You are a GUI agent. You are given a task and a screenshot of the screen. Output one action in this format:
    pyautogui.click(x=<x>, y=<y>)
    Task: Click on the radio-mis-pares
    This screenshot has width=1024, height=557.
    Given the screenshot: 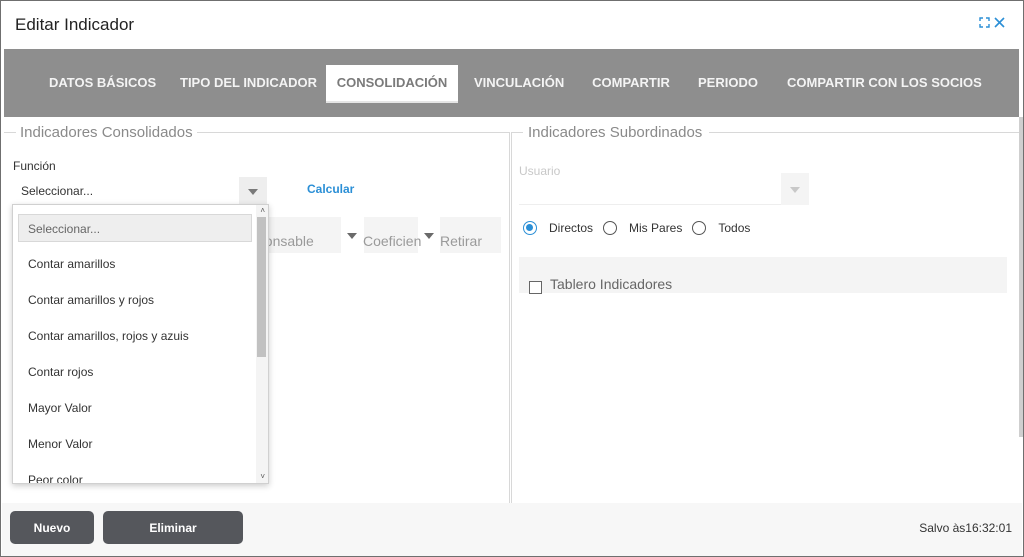 What is the action you would take?
    pyautogui.click(x=610, y=228)
    